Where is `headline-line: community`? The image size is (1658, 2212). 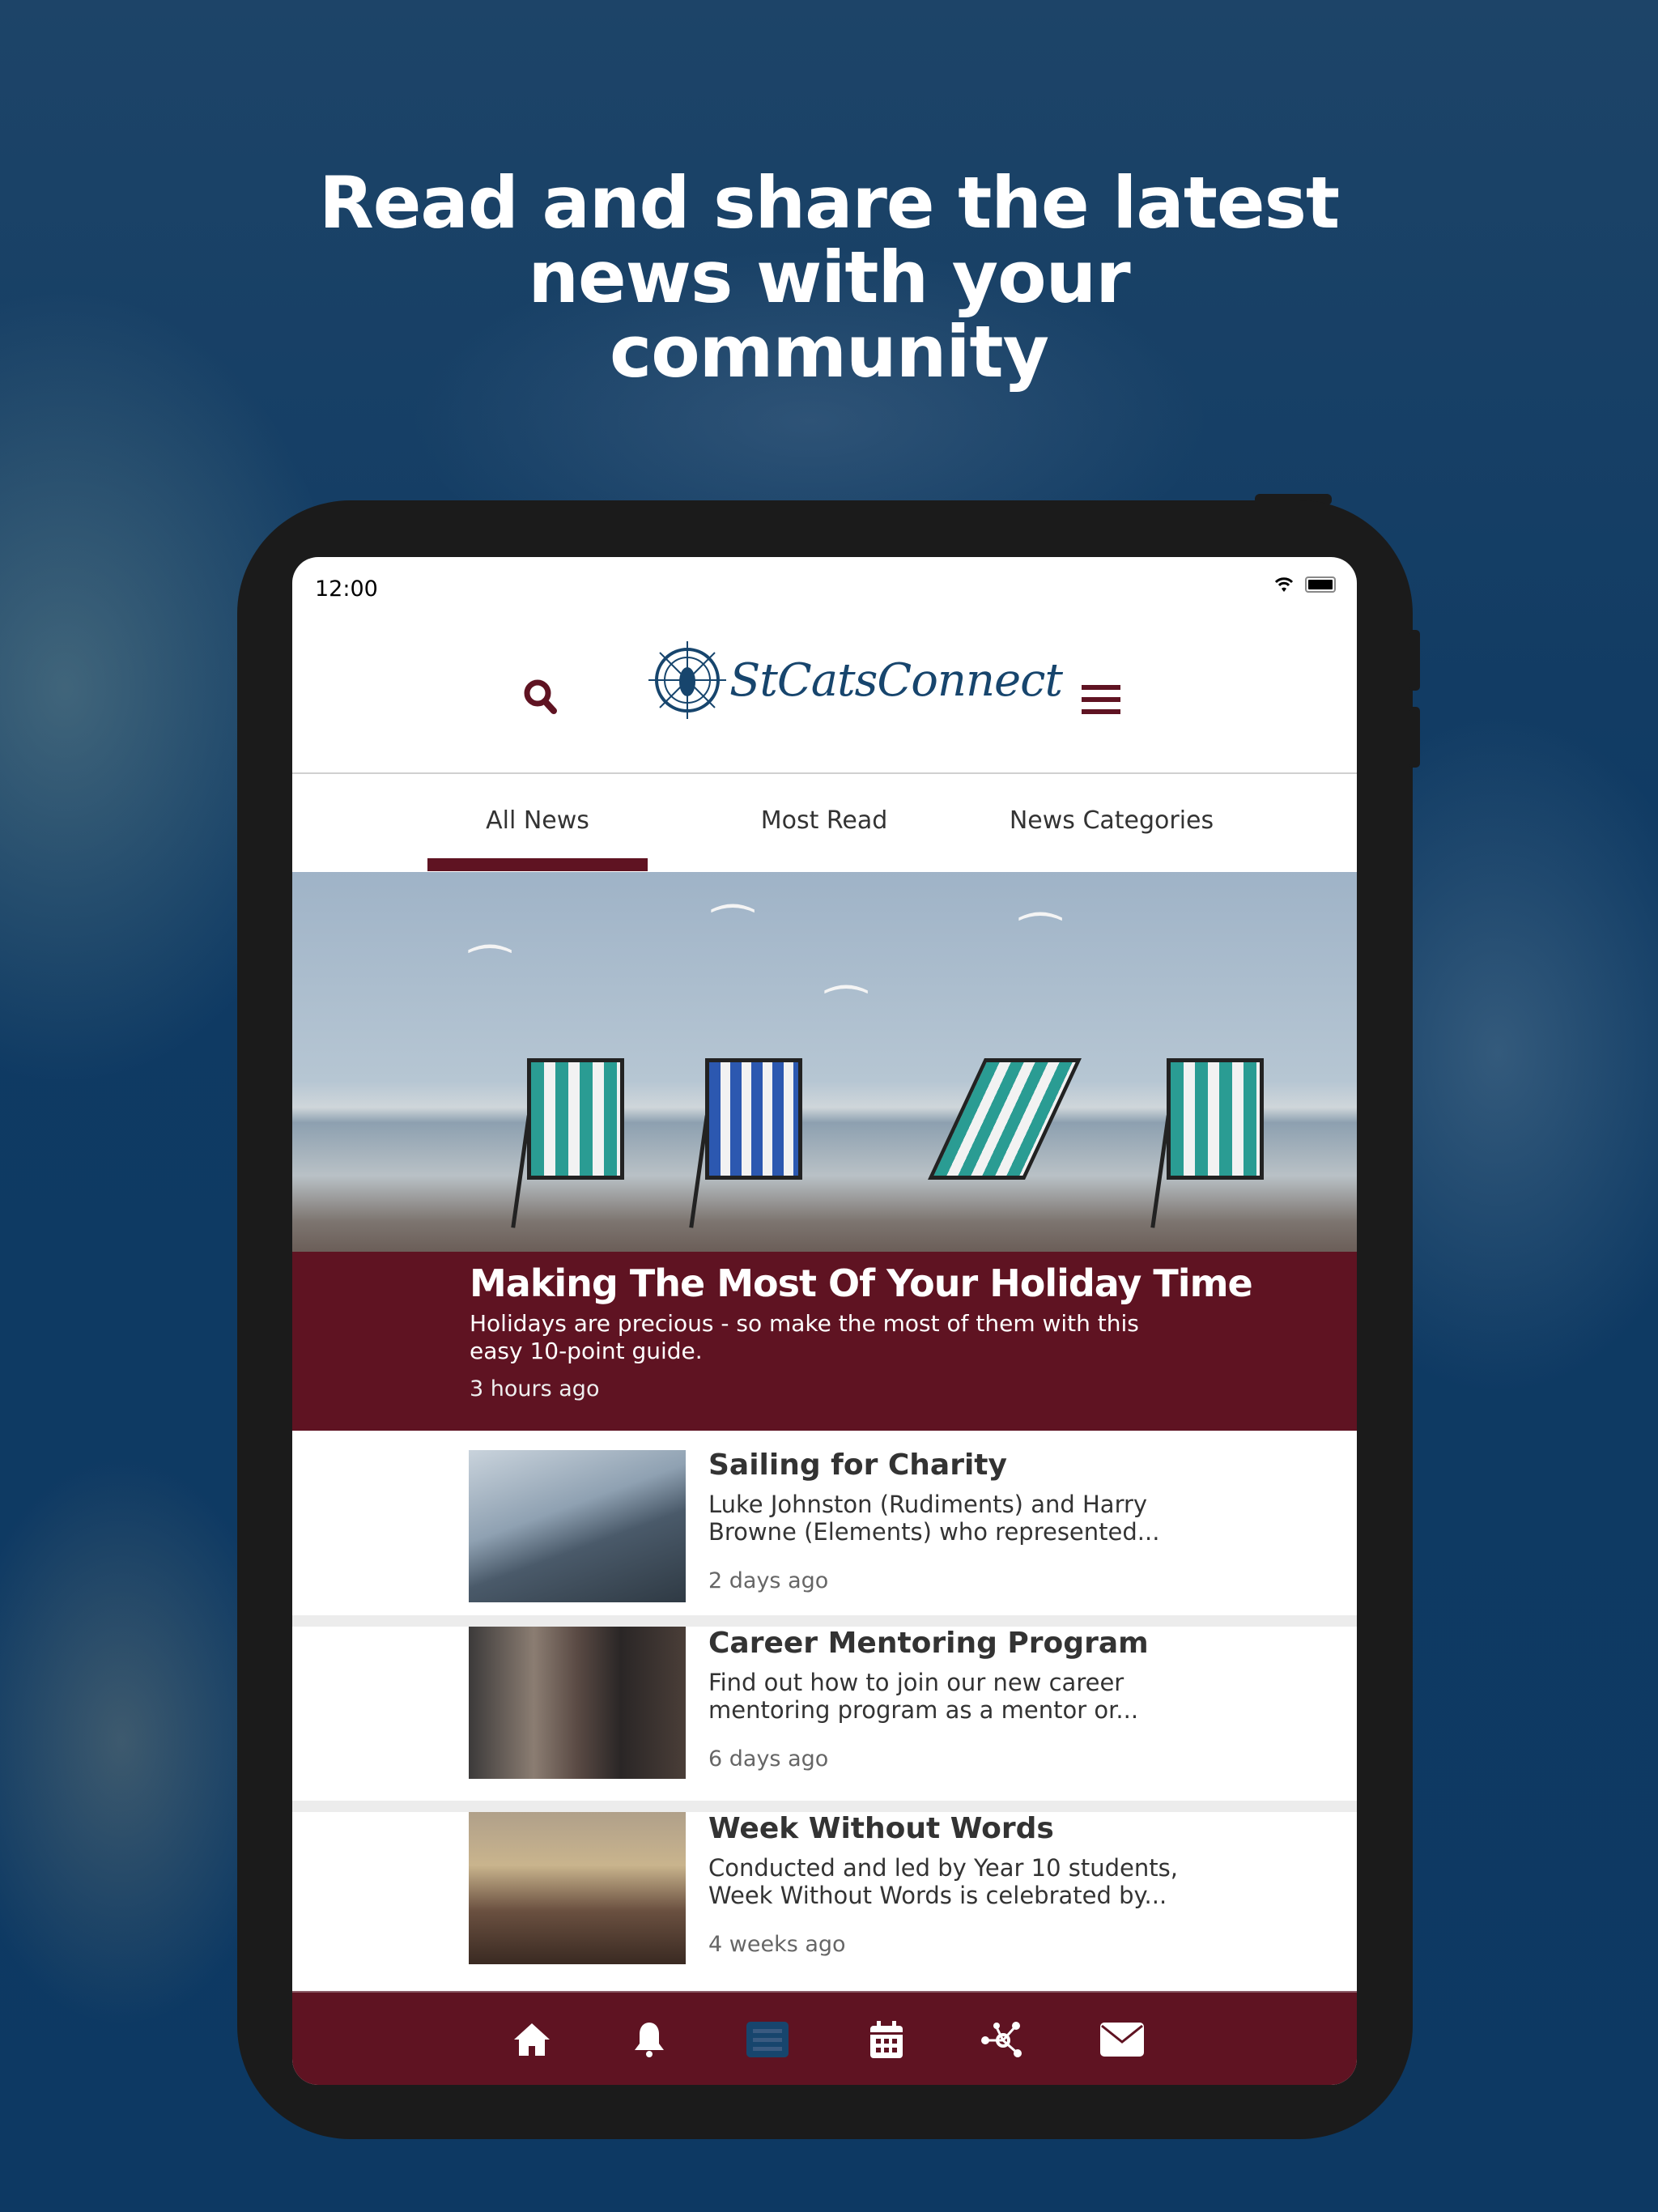
headline-line: community is located at coordinates (829, 351).